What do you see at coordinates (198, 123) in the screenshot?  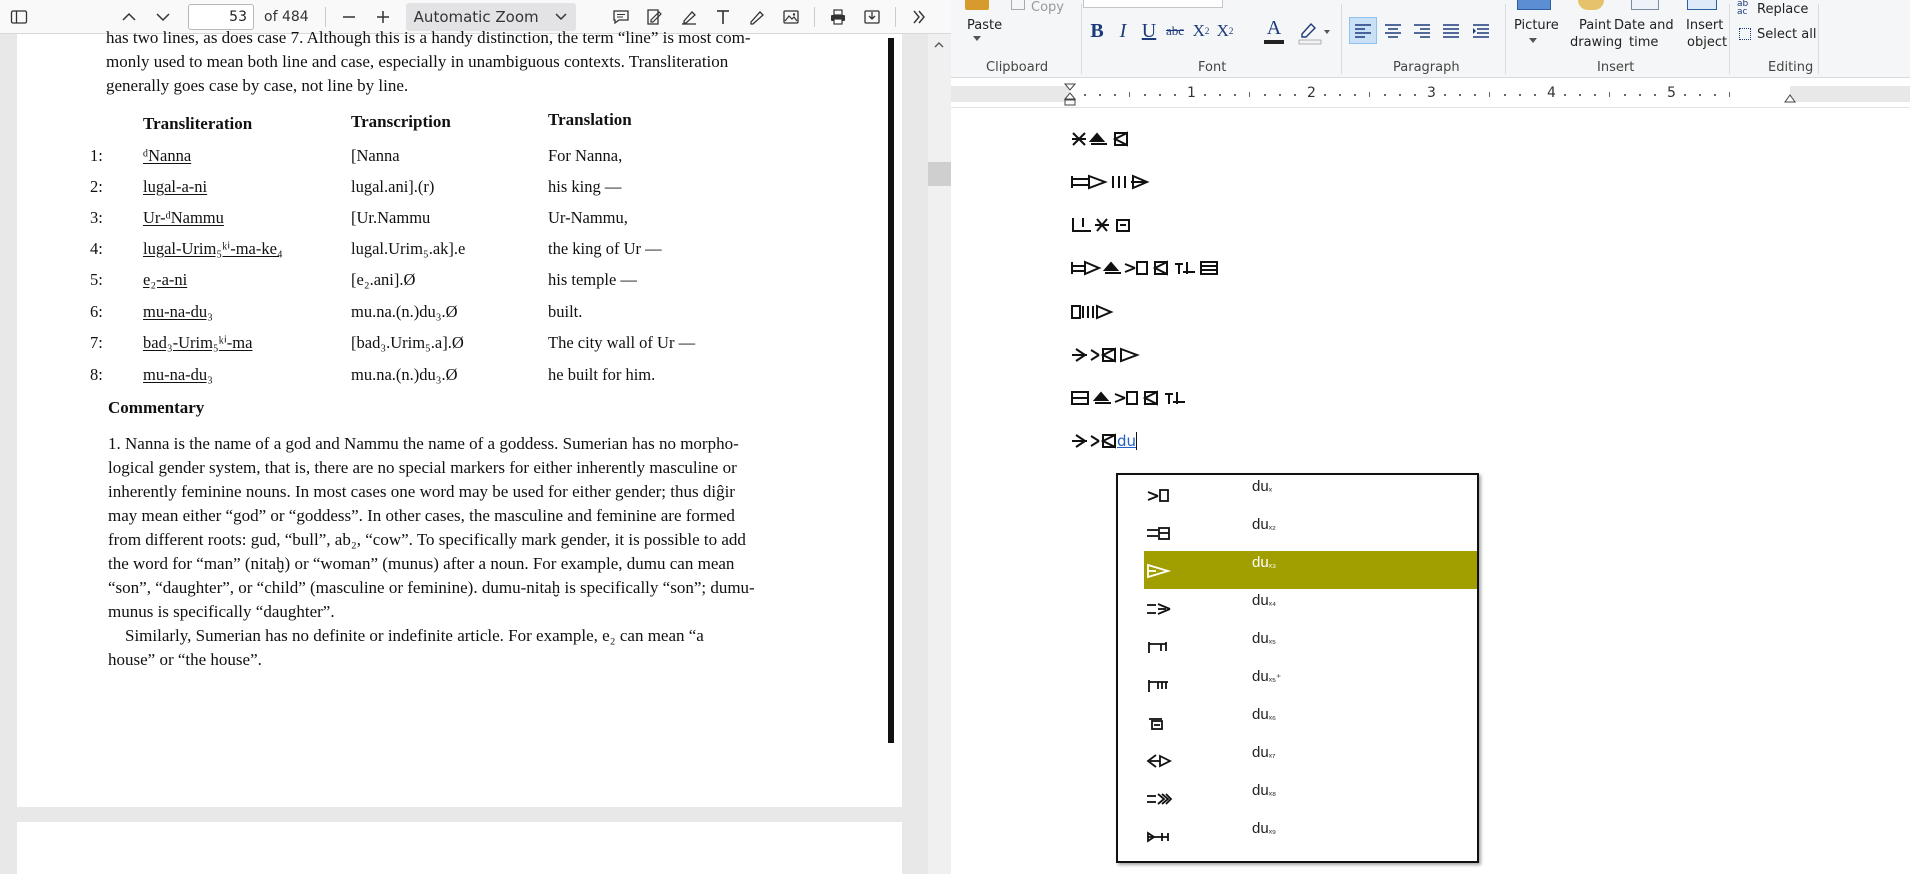 I see `table-header-transliteration: Transliteration` at bounding box center [198, 123].